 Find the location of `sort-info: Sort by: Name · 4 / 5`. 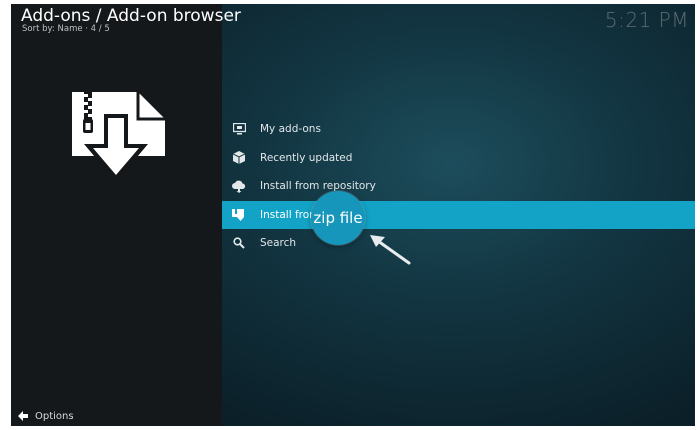

sort-info: Sort by: Name · 4 / 5 is located at coordinates (66, 29).